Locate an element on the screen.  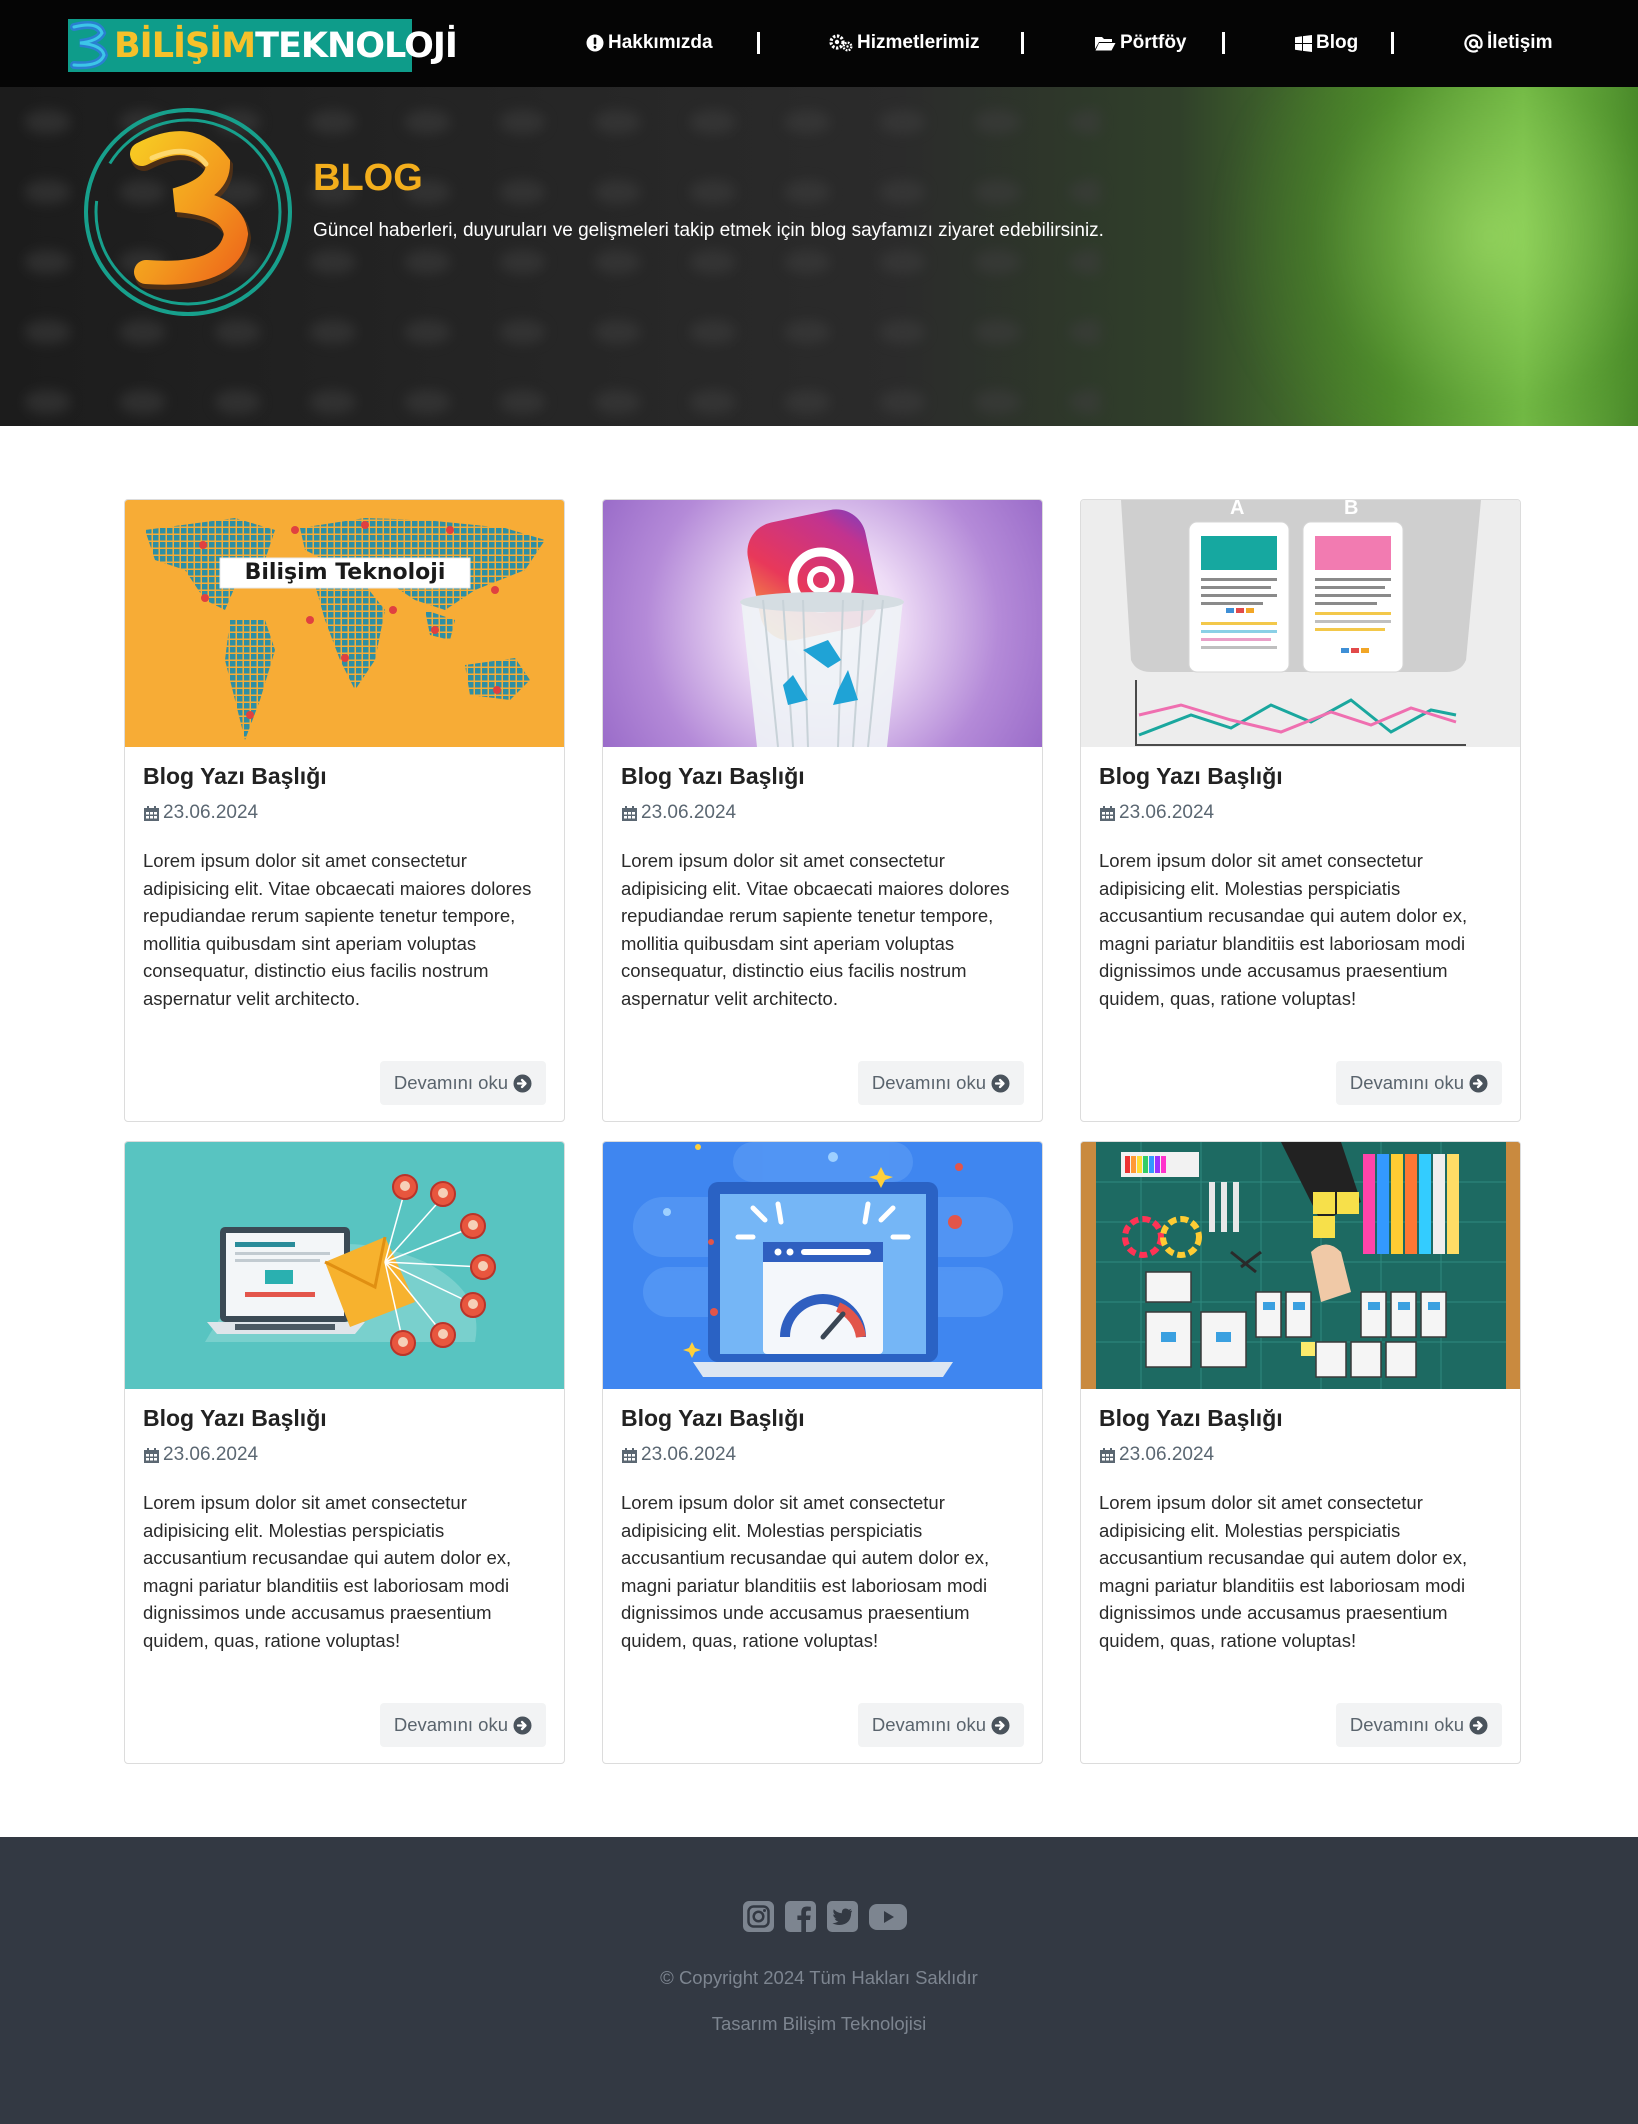
nav-link-iletisim: İletişim is located at coordinates (1508, 43).